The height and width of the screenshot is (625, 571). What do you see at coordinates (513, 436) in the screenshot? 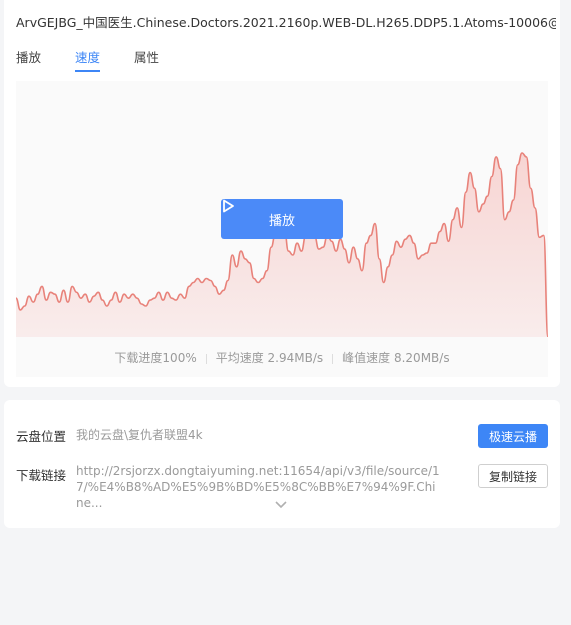
I see `fast-cloud-play-button: 极速云播` at bounding box center [513, 436].